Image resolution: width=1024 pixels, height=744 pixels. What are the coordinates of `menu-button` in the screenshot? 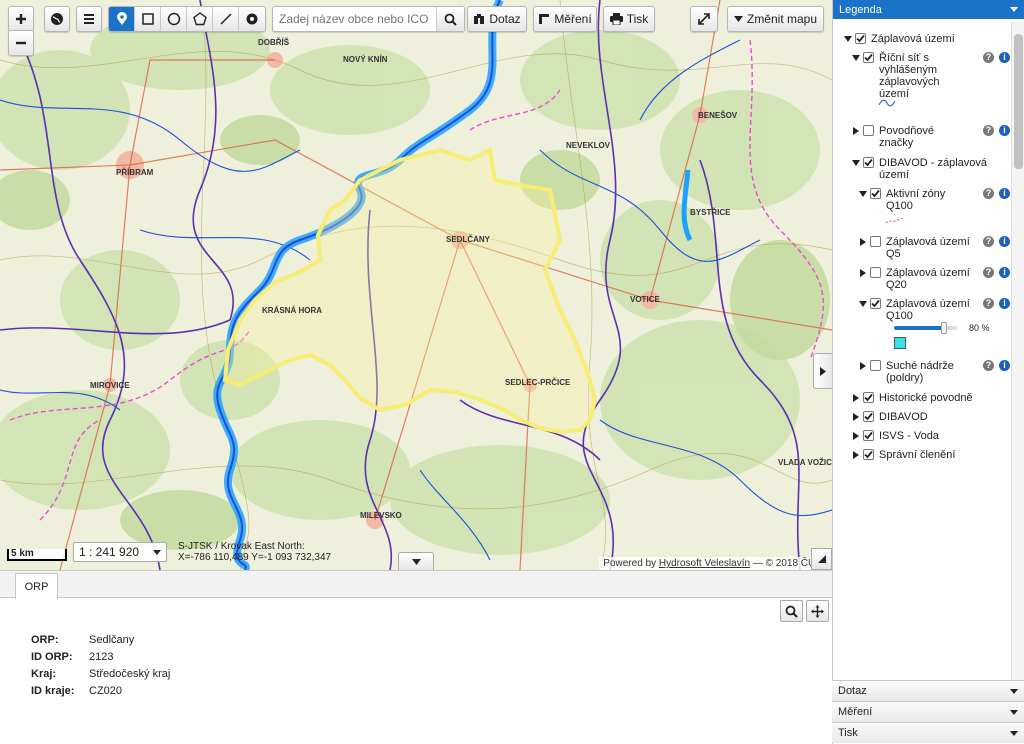 It's located at (89, 19).